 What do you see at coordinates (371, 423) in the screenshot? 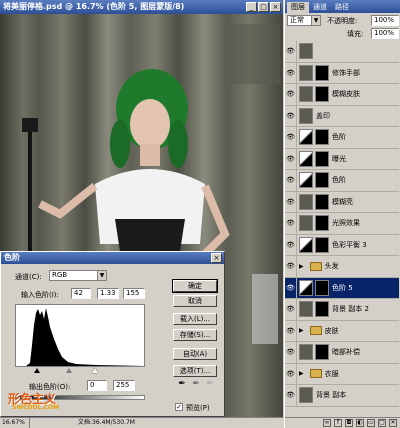
I see `new-group-icon: ▭` at bounding box center [371, 423].